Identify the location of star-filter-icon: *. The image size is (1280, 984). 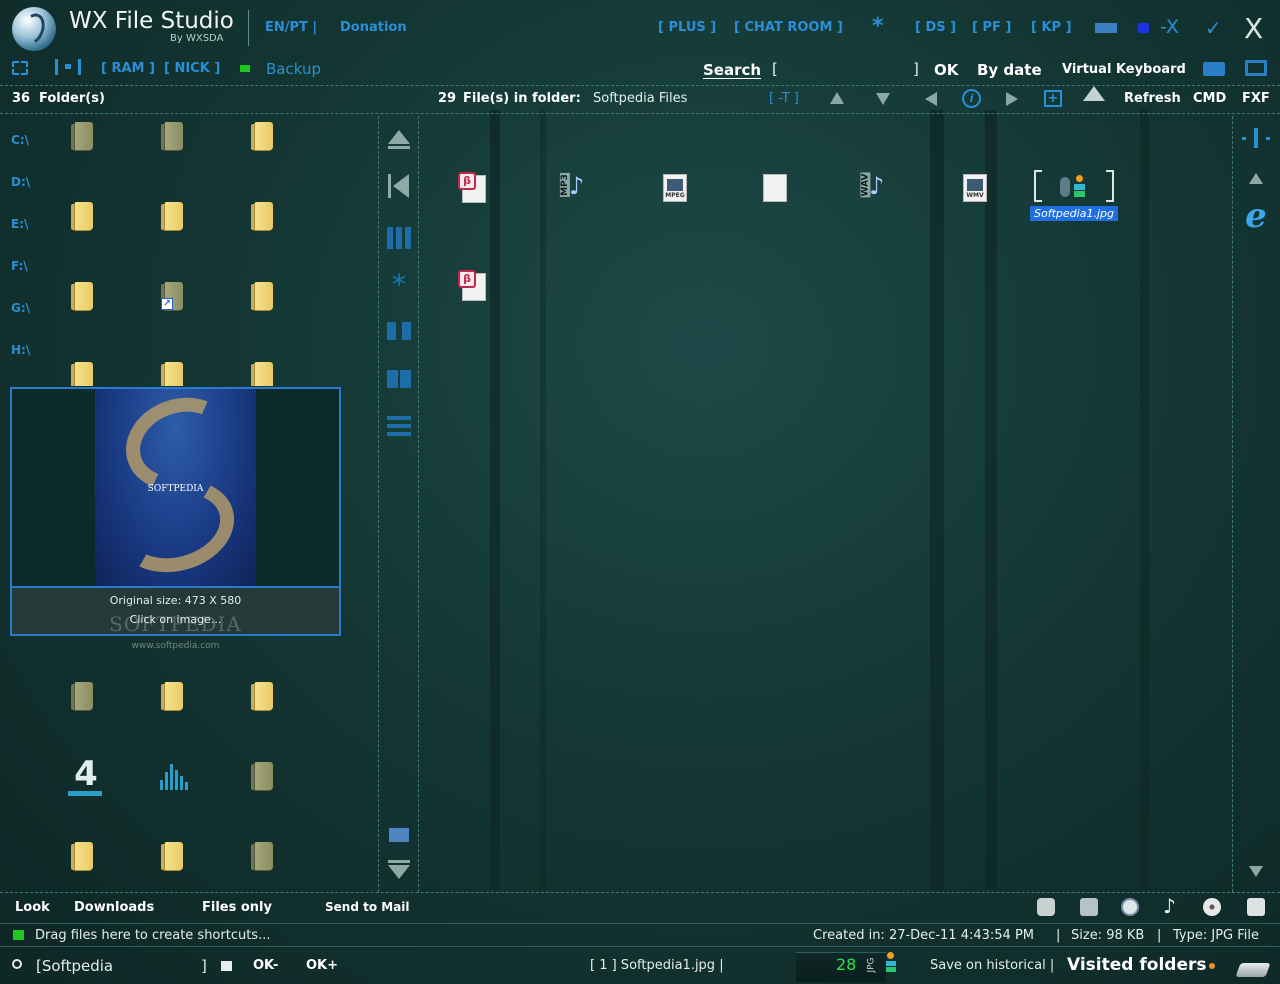
(399, 284).